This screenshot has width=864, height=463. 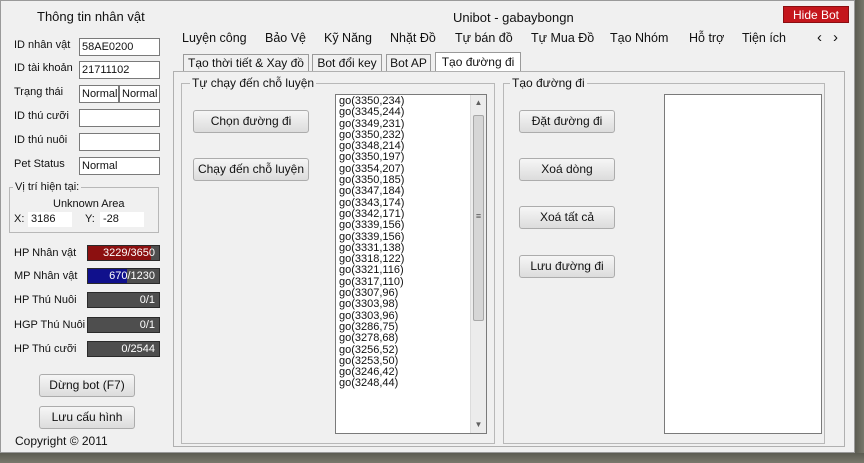 I want to click on list-scrollbar: ▲ ≡ ▼, so click(x=478, y=264).